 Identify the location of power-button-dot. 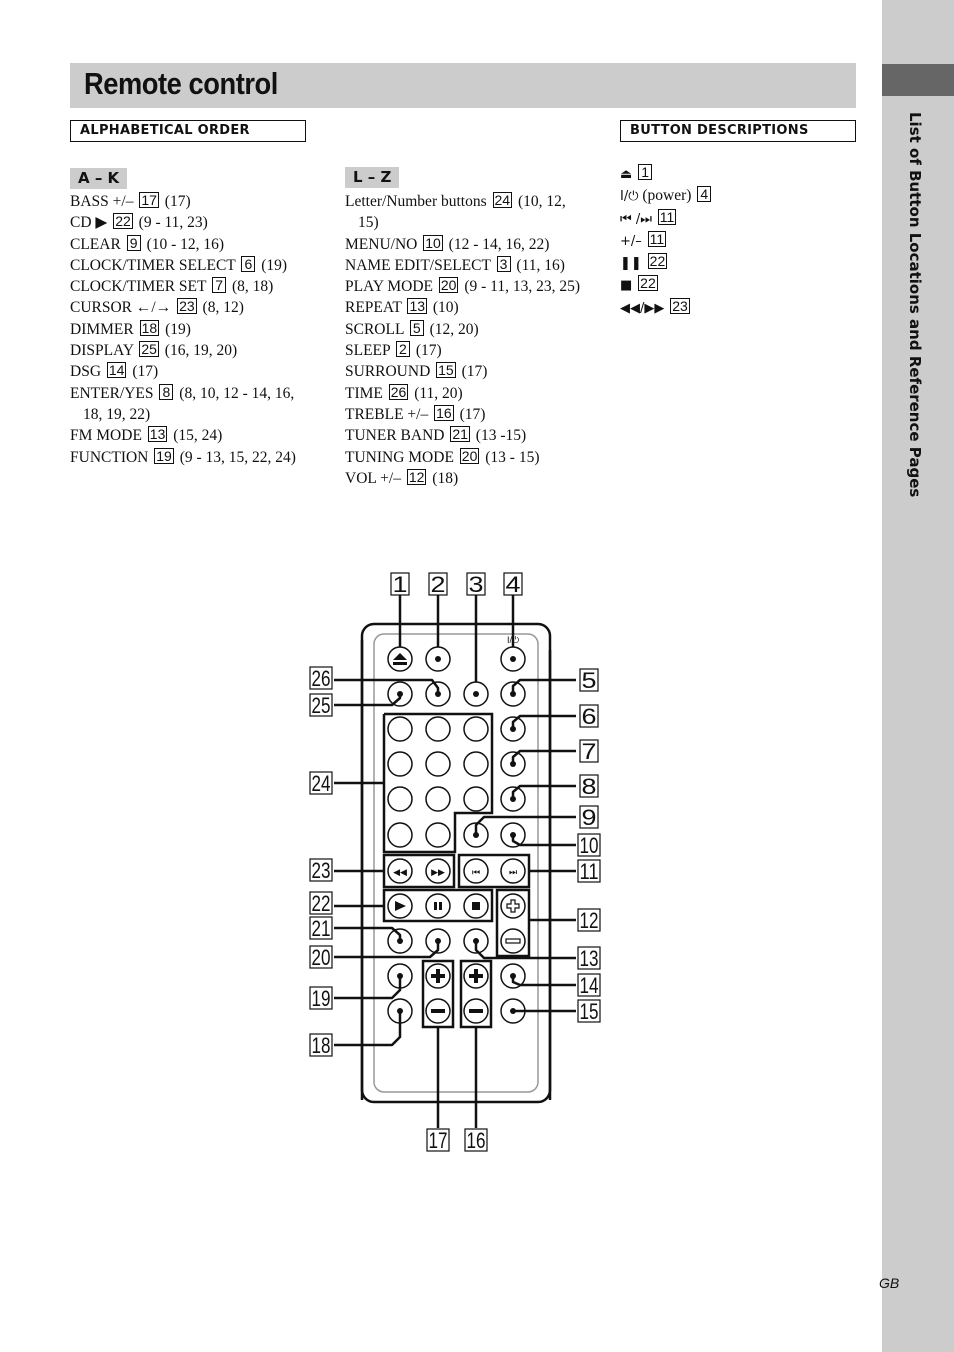
(513, 659).